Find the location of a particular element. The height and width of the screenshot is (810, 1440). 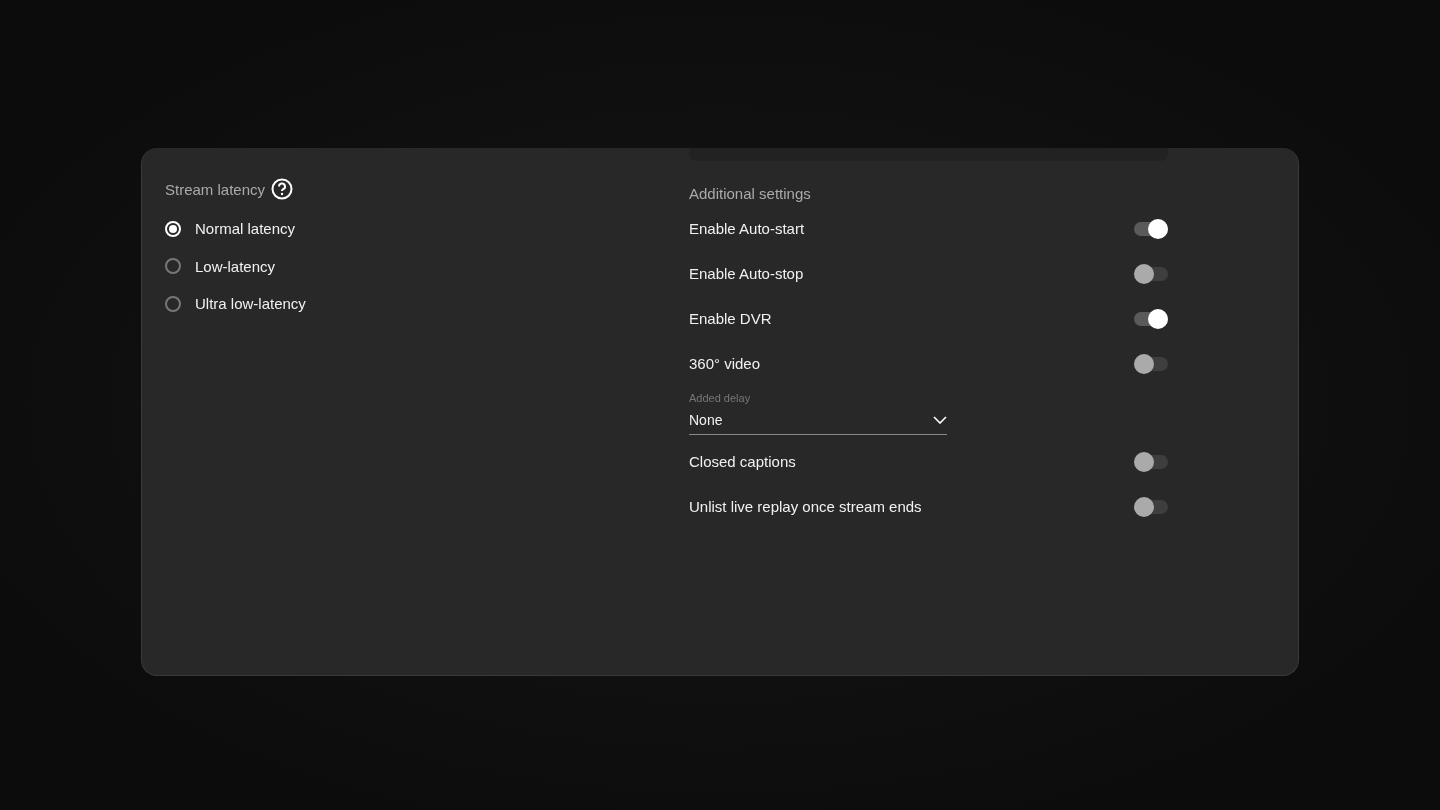

setting-label: Closed captions is located at coordinates (742, 461).